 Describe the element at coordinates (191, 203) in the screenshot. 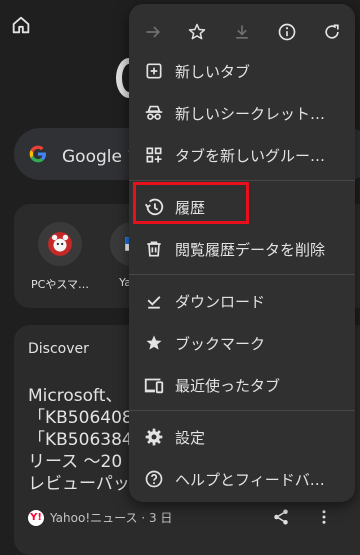

I see `history-highlight-box` at that location.